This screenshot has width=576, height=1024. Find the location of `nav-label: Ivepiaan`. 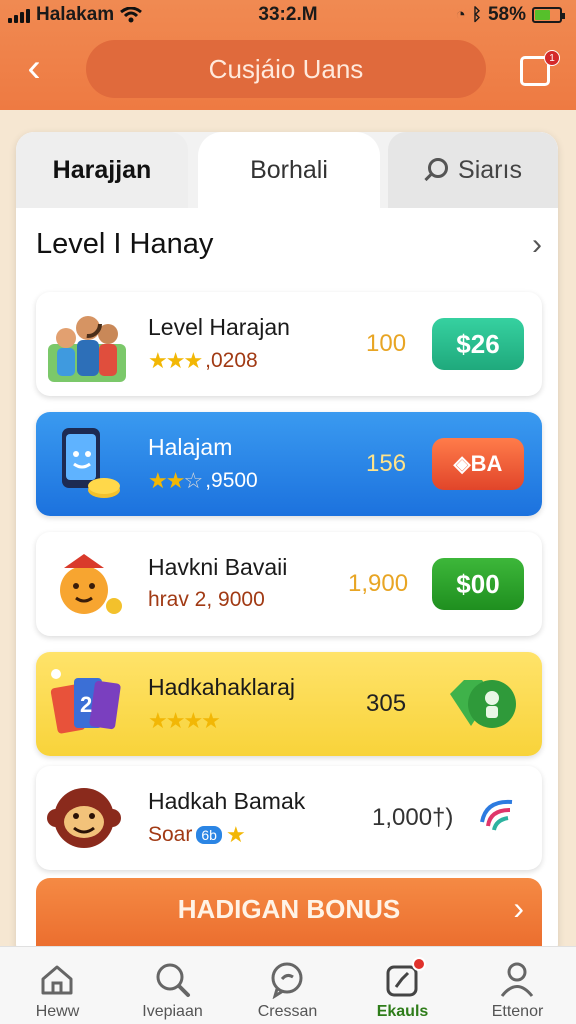

nav-label: Ivepiaan is located at coordinates (172, 1011).